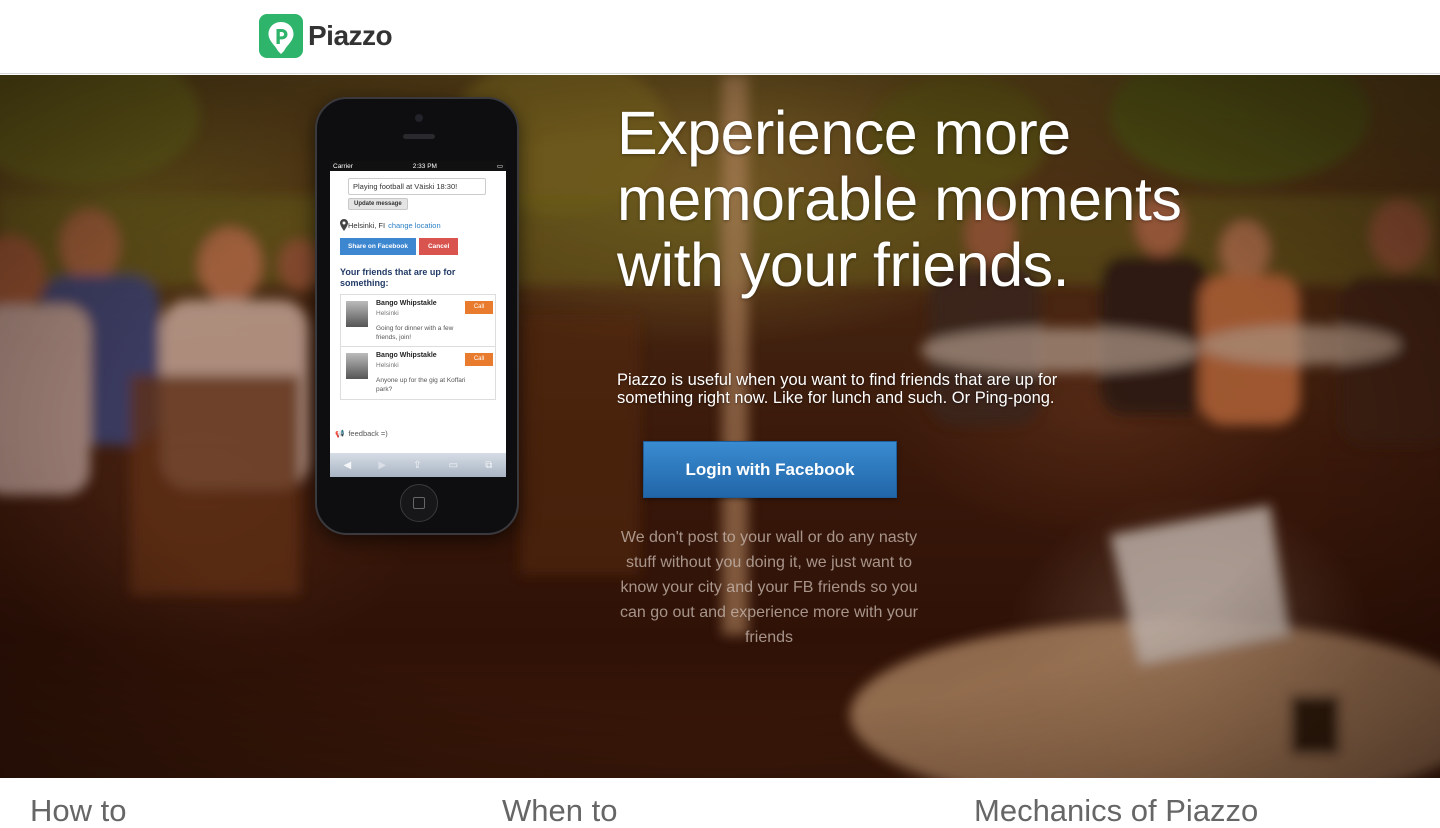 This screenshot has width=1440, height=828. What do you see at coordinates (350, 35) in the screenshot?
I see `logo-text: Piazzo` at bounding box center [350, 35].